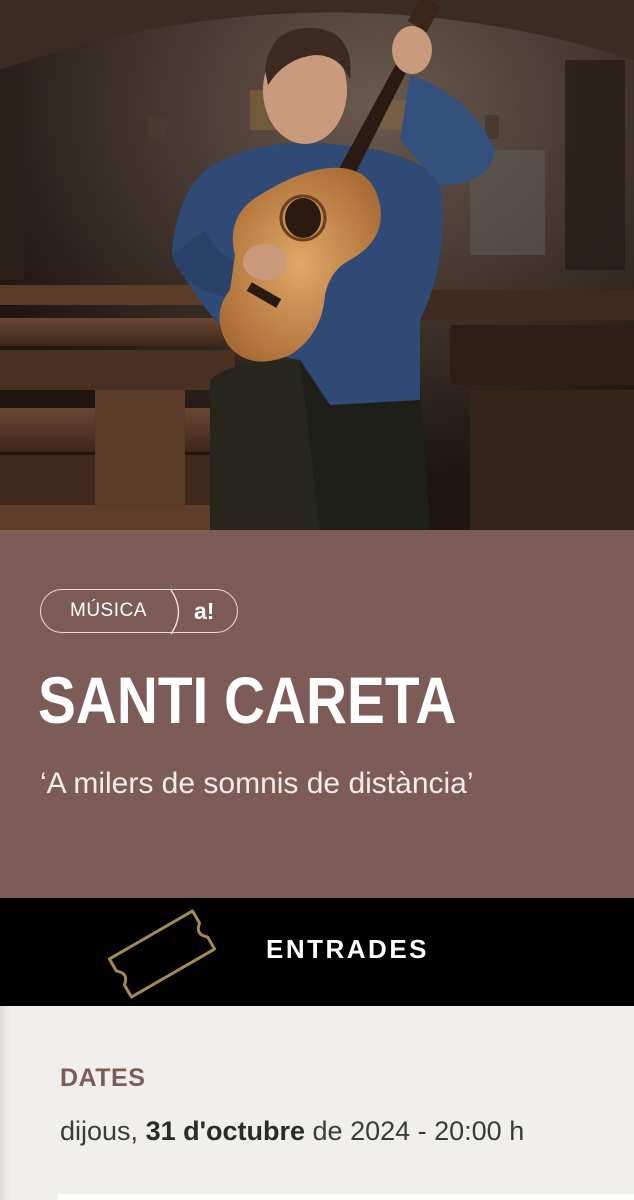 The height and width of the screenshot is (1200, 634). Describe the element at coordinates (108, 610) in the screenshot. I see `category-label: MÚSICA` at that location.